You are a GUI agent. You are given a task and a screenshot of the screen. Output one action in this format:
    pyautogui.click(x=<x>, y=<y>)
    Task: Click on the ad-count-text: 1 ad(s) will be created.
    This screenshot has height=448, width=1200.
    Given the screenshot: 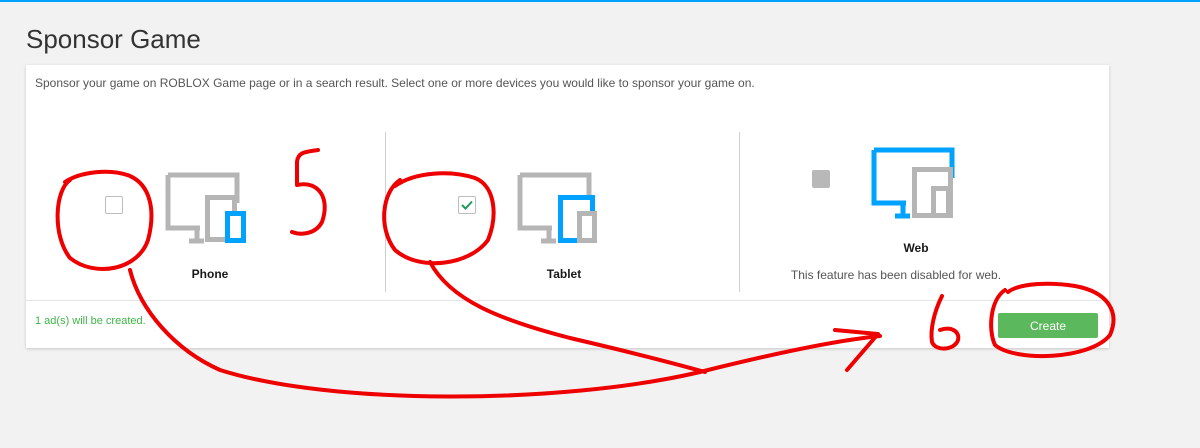 What is the action you would take?
    pyautogui.click(x=90, y=321)
    